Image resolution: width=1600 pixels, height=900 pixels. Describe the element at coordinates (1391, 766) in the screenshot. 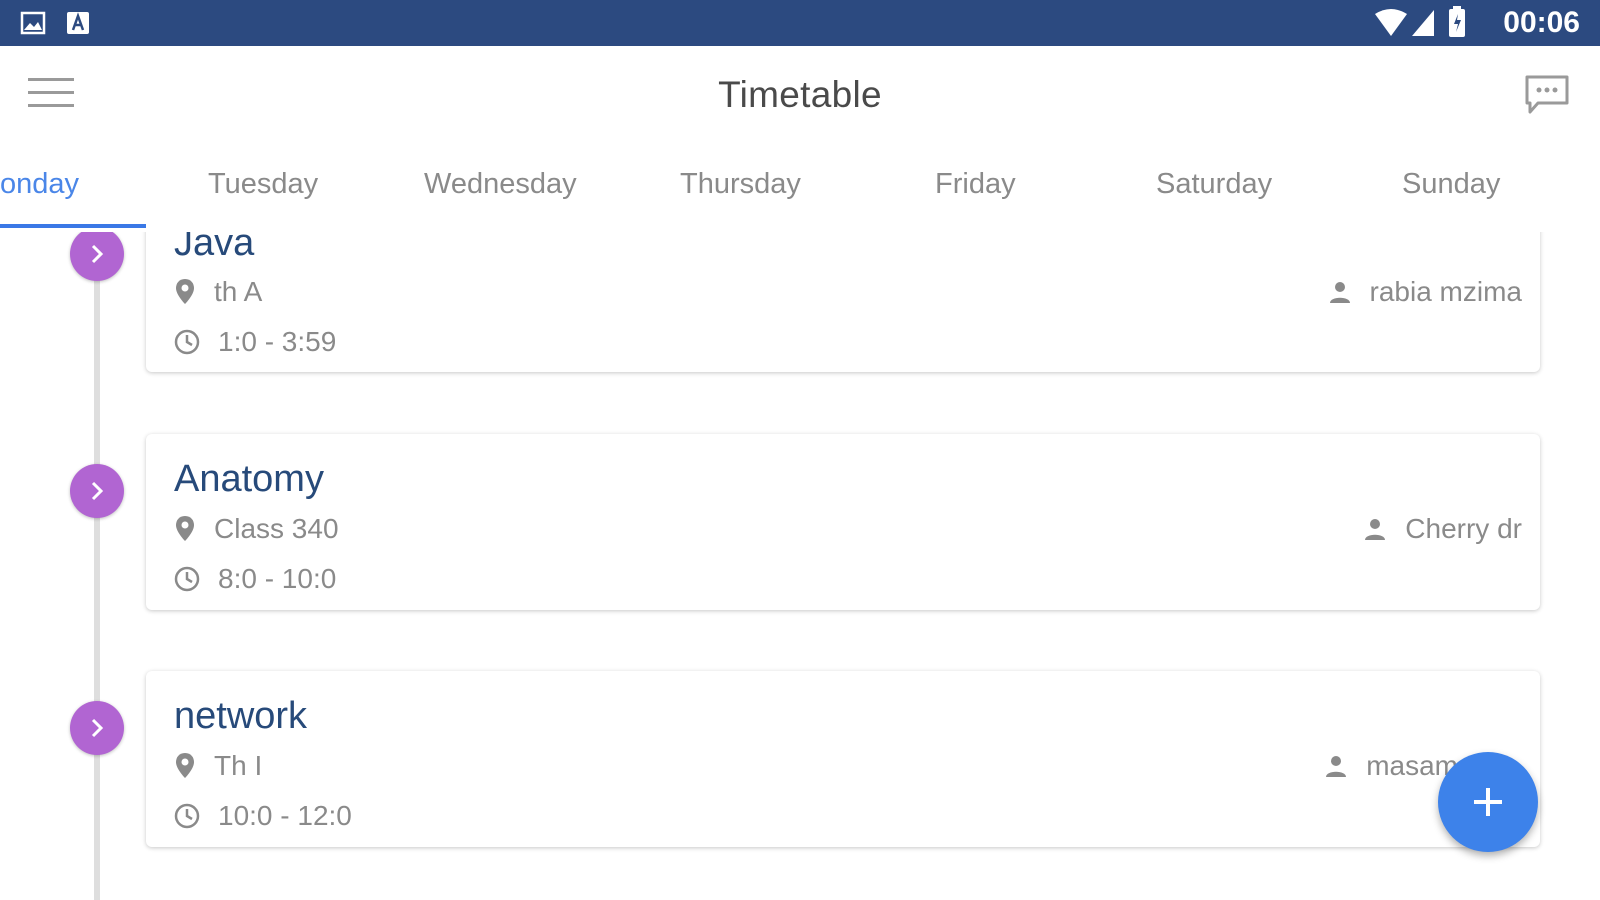

I see `class-teacher-row: masam` at that location.